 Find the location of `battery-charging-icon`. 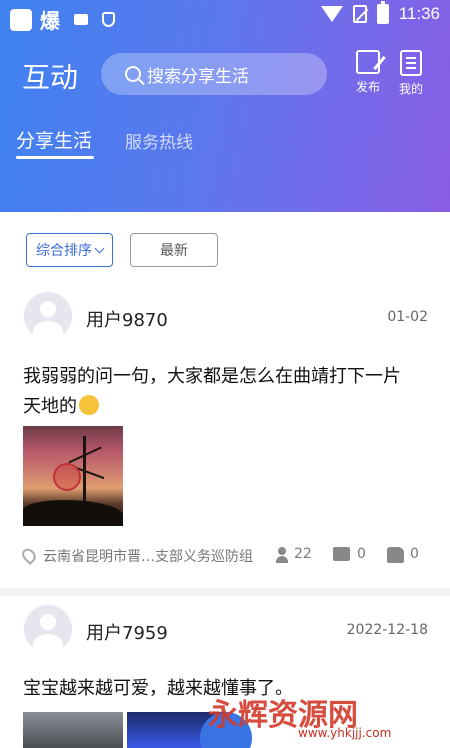

battery-charging-icon is located at coordinates (382, 12).